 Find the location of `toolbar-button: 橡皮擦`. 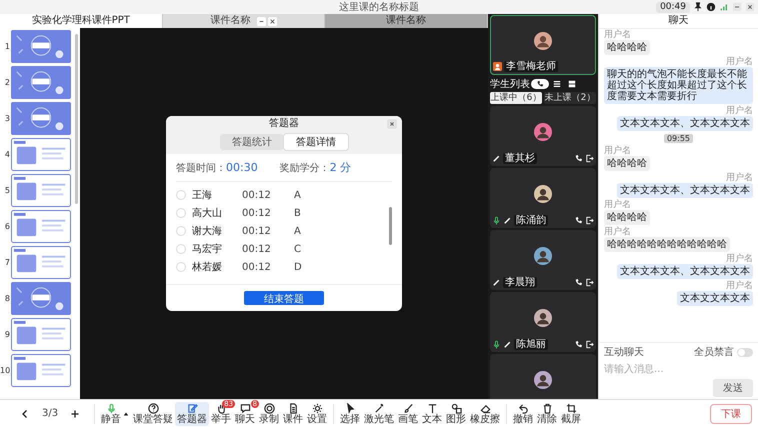

toolbar-button: 橡皮擦 is located at coordinates (485, 414).